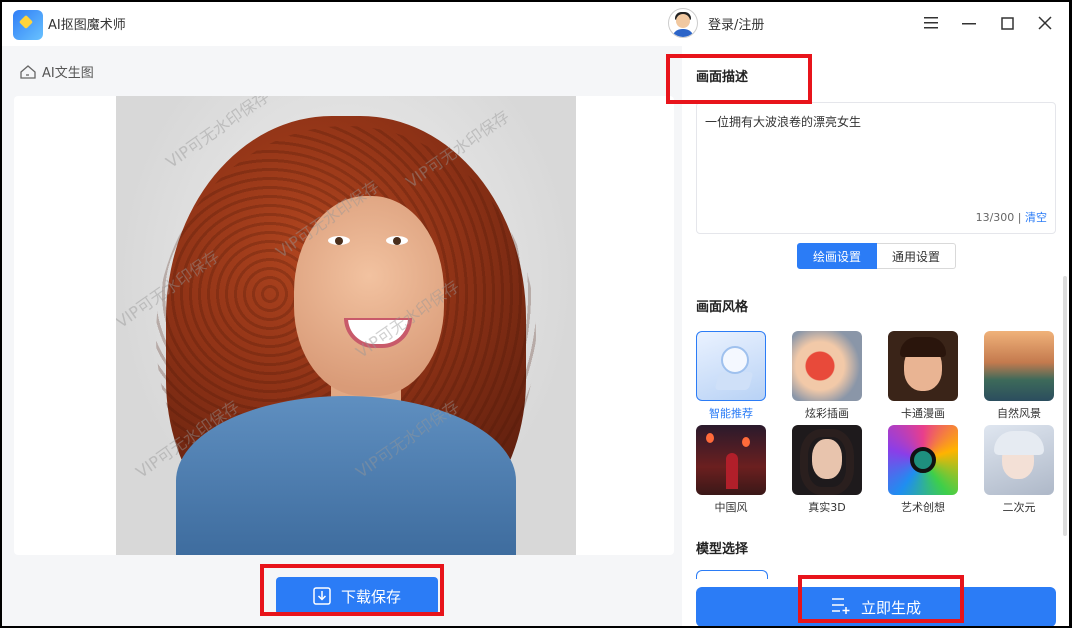 The image size is (1072, 628). Describe the element at coordinates (68, 73) in the screenshot. I see `back-label: AI文生图` at that location.